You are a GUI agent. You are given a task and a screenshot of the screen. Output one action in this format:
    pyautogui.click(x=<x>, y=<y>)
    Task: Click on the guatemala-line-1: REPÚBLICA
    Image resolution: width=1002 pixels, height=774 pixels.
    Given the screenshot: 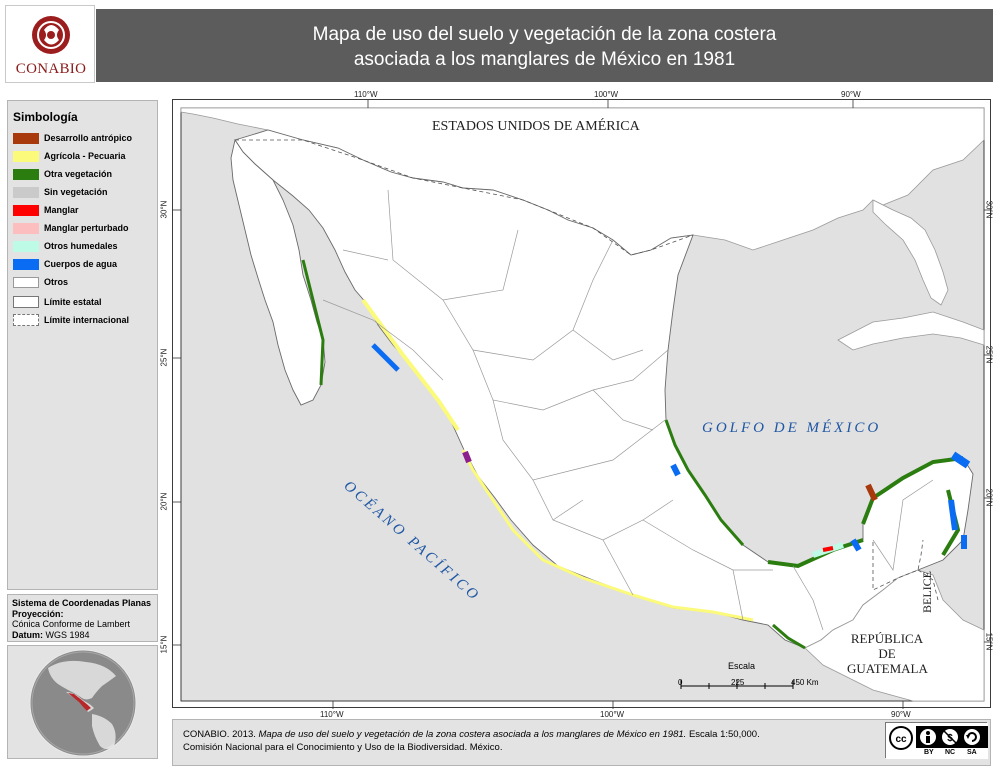 What is the action you would take?
    pyautogui.click(x=887, y=638)
    